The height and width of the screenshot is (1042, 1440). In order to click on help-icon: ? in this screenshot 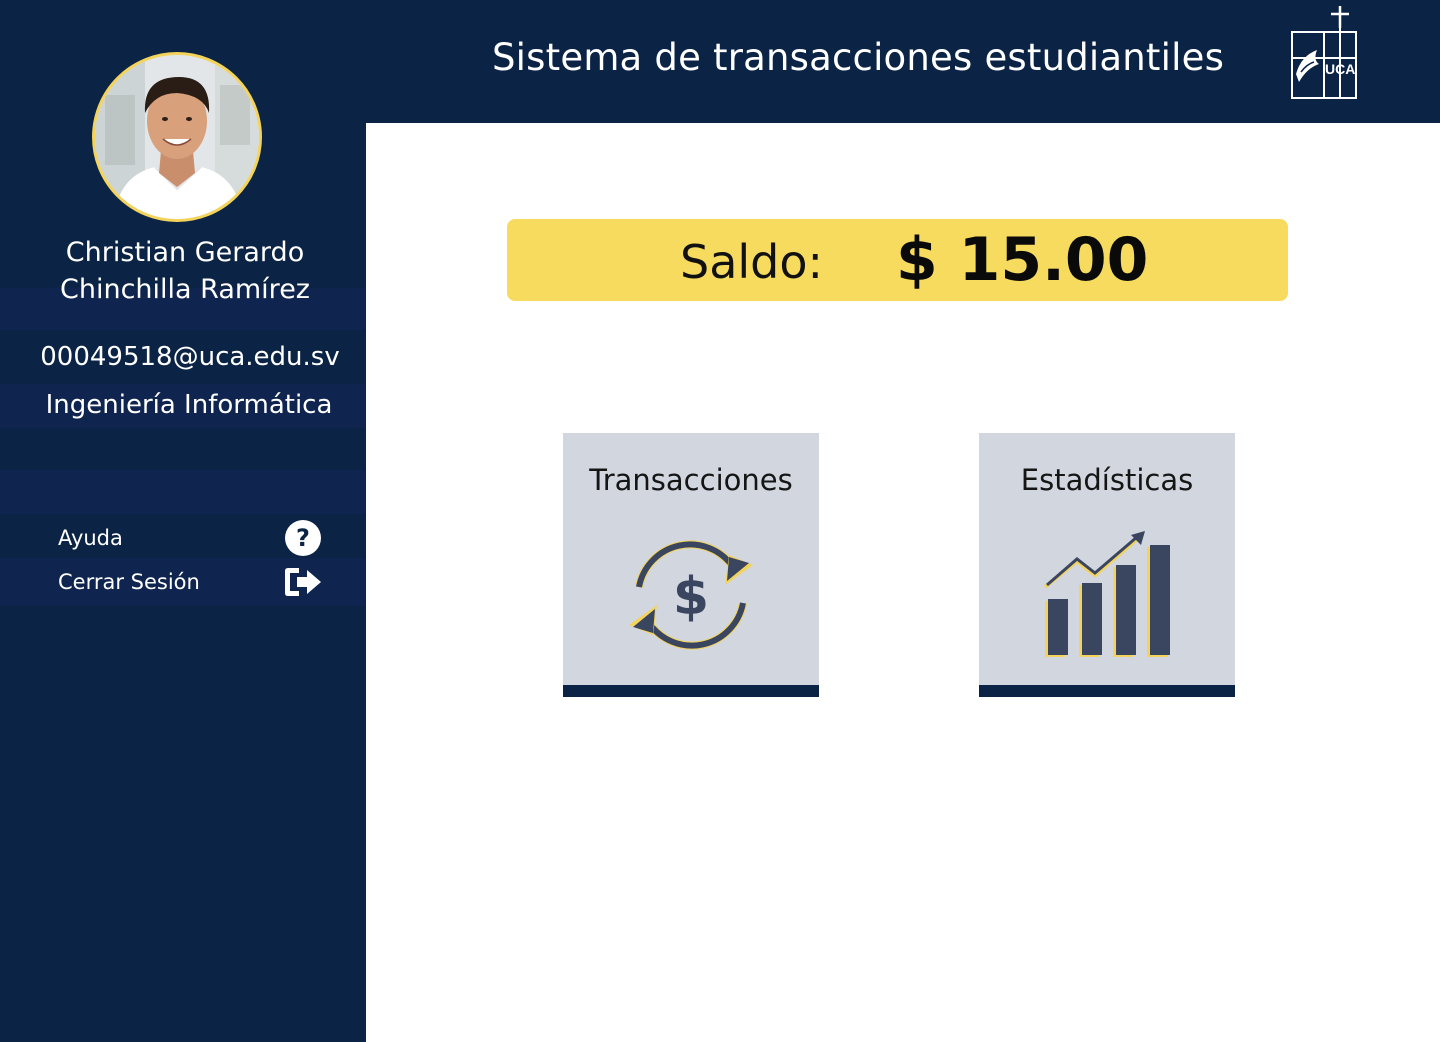, I will do `click(303, 538)`.